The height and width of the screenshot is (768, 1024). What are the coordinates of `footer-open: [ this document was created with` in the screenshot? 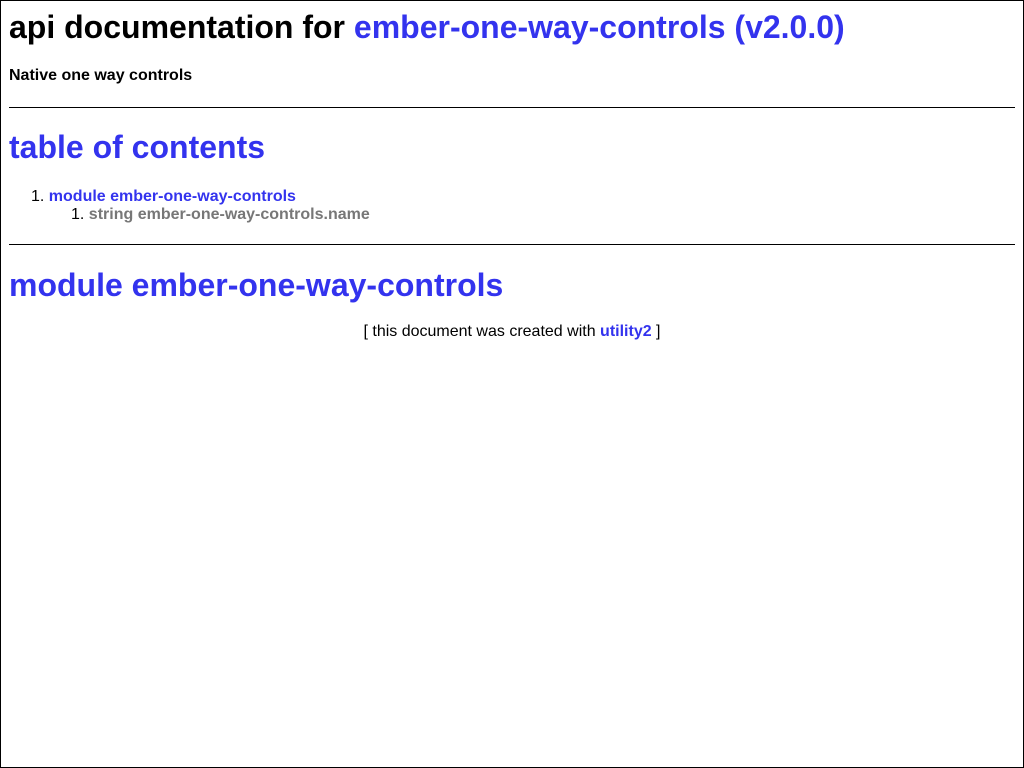 It's located at (482, 331).